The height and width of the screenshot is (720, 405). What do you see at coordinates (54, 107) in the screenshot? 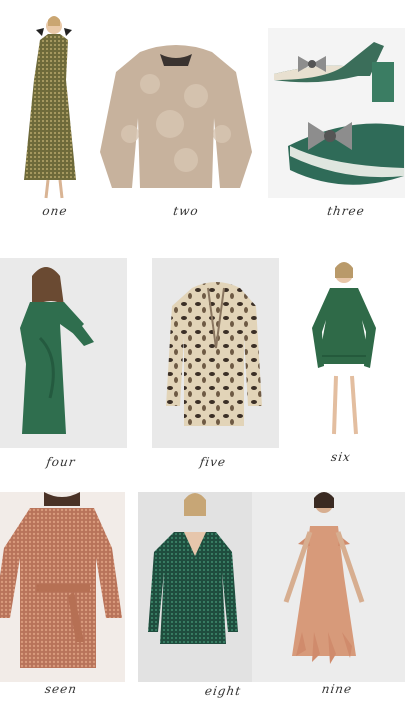
I see `sequin-maxi-dress-icon` at bounding box center [54, 107].